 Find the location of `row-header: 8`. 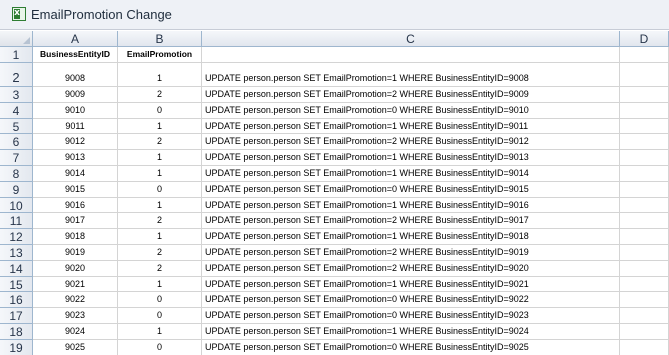

row-header: 8 is located at coordinates (16, 174).